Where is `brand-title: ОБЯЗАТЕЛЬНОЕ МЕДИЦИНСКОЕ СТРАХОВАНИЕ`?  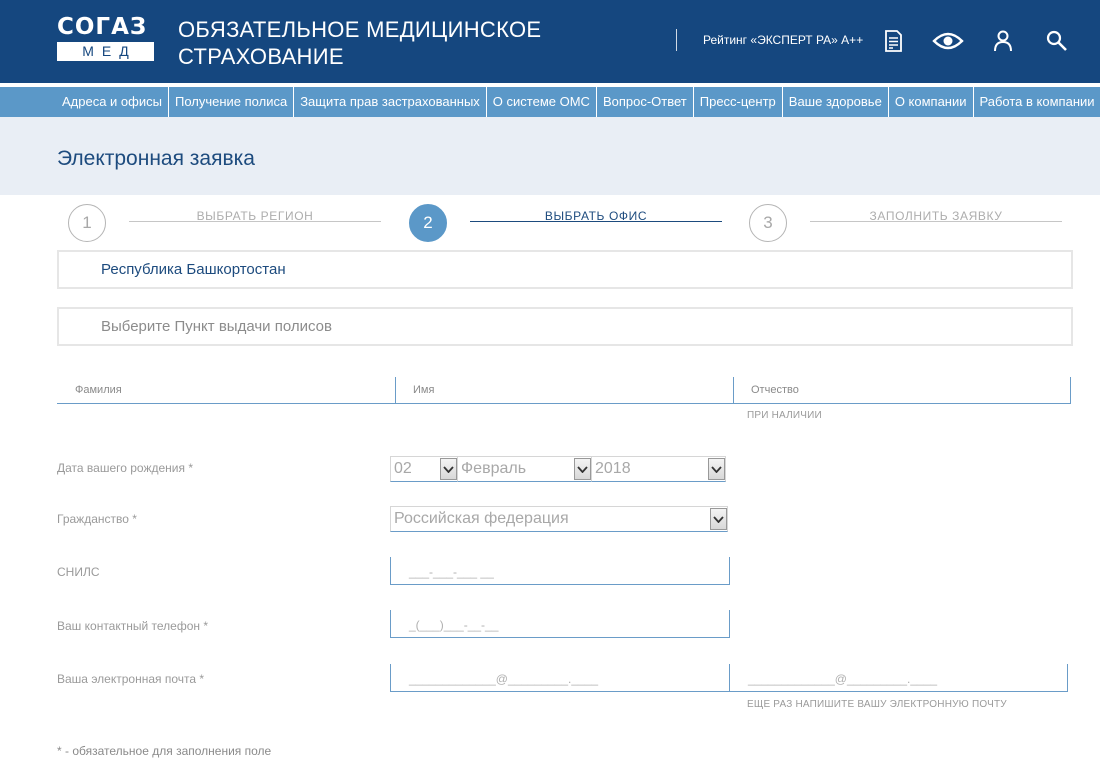
brand-title: ОБЯЗАТЕЛЬНОЕ МЕДИЦИНСКОЕ СТРАХОВАНИЕ is located at coordinates (359, 43).